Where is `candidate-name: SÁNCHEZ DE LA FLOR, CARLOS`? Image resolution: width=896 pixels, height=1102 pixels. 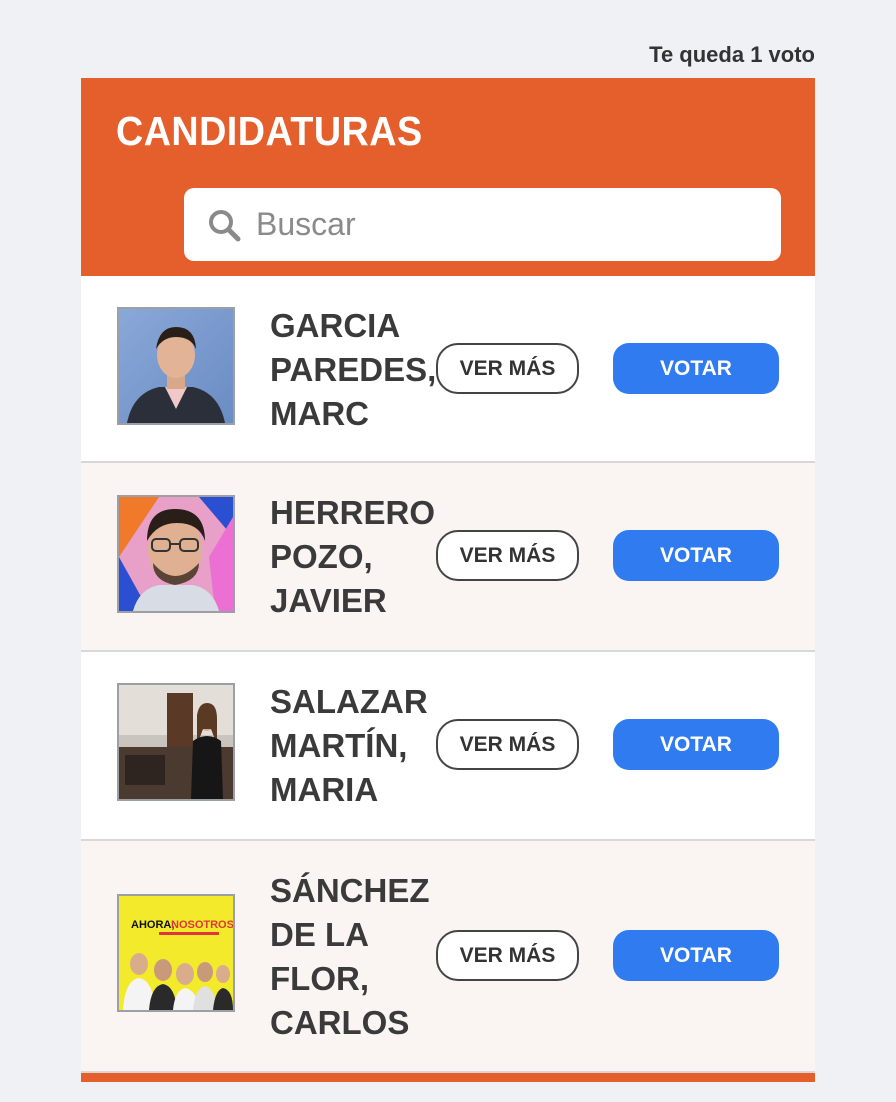
candidate-name: SÁNCHEZ DE LA FLOR, CARLOS is located at coordinates (350, 956).